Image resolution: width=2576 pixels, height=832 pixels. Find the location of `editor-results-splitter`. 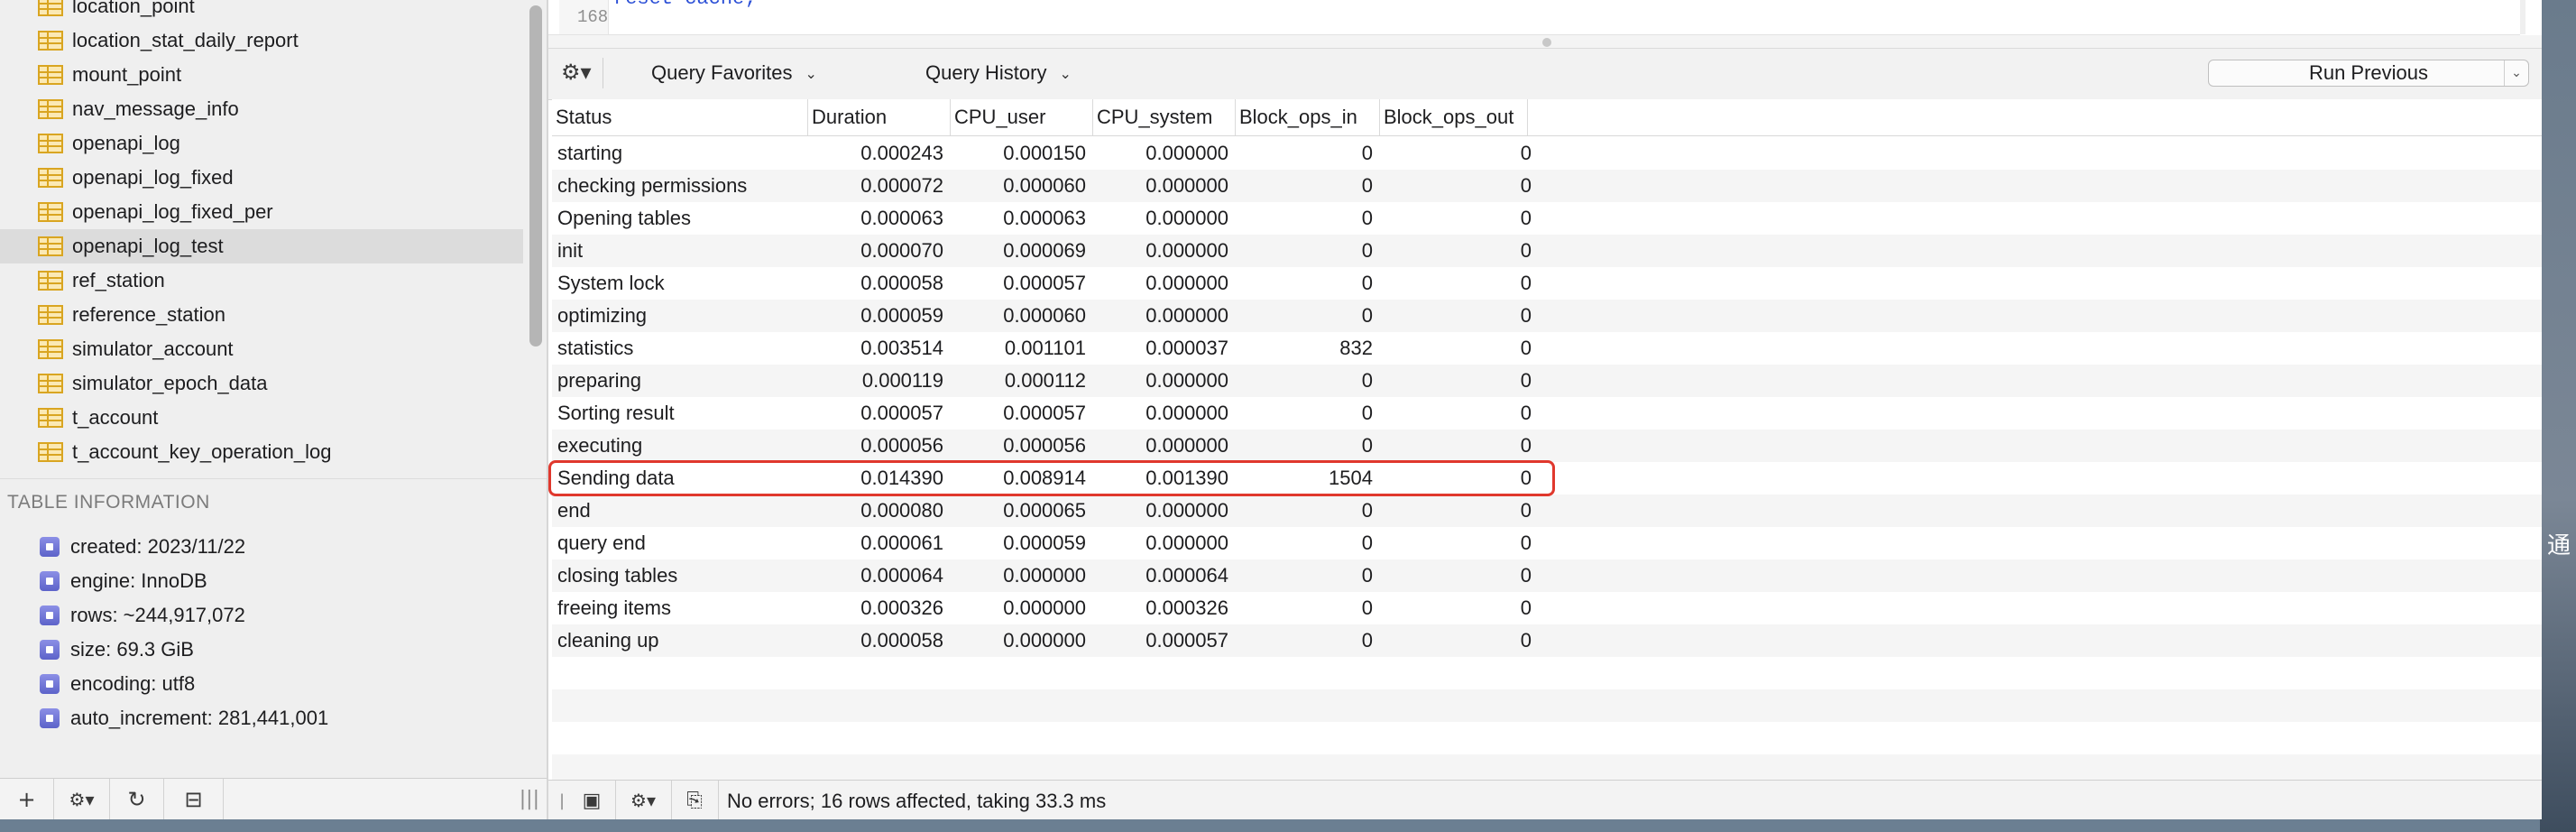

editor-results-splitter is located at coordinates (1545, 42).